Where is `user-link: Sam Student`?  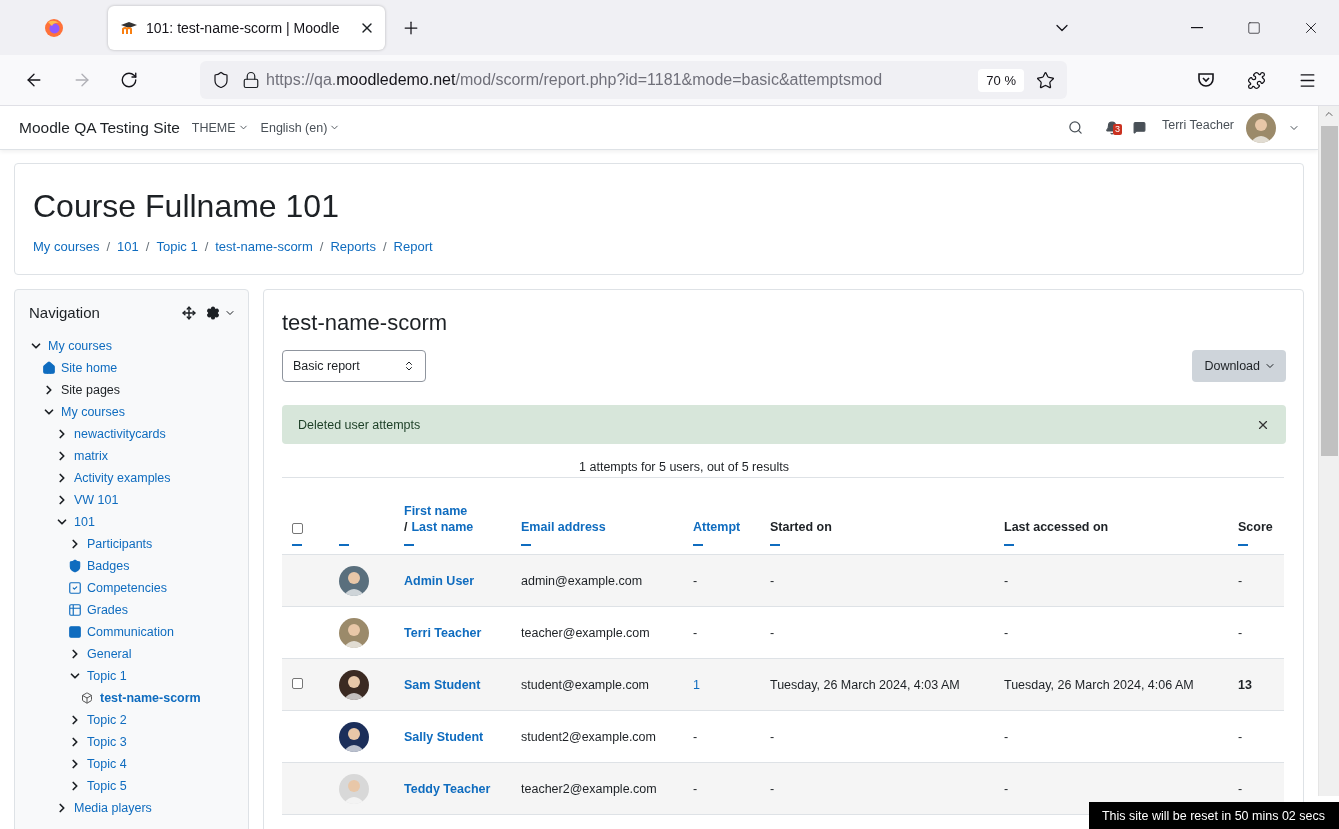
user-link: Sam Student is located at coordinates (442, 684).